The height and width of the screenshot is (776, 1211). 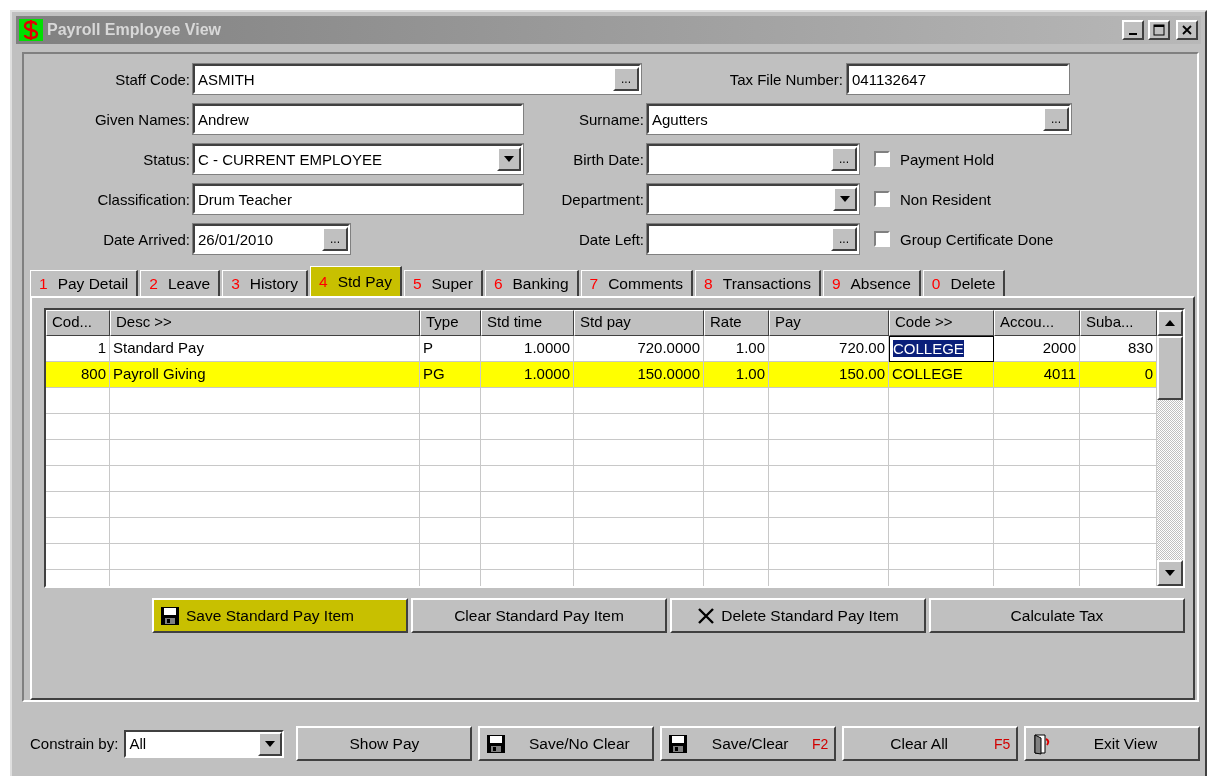 I want to click on tab: 4 Std Pay, so click(x=356, y=281).